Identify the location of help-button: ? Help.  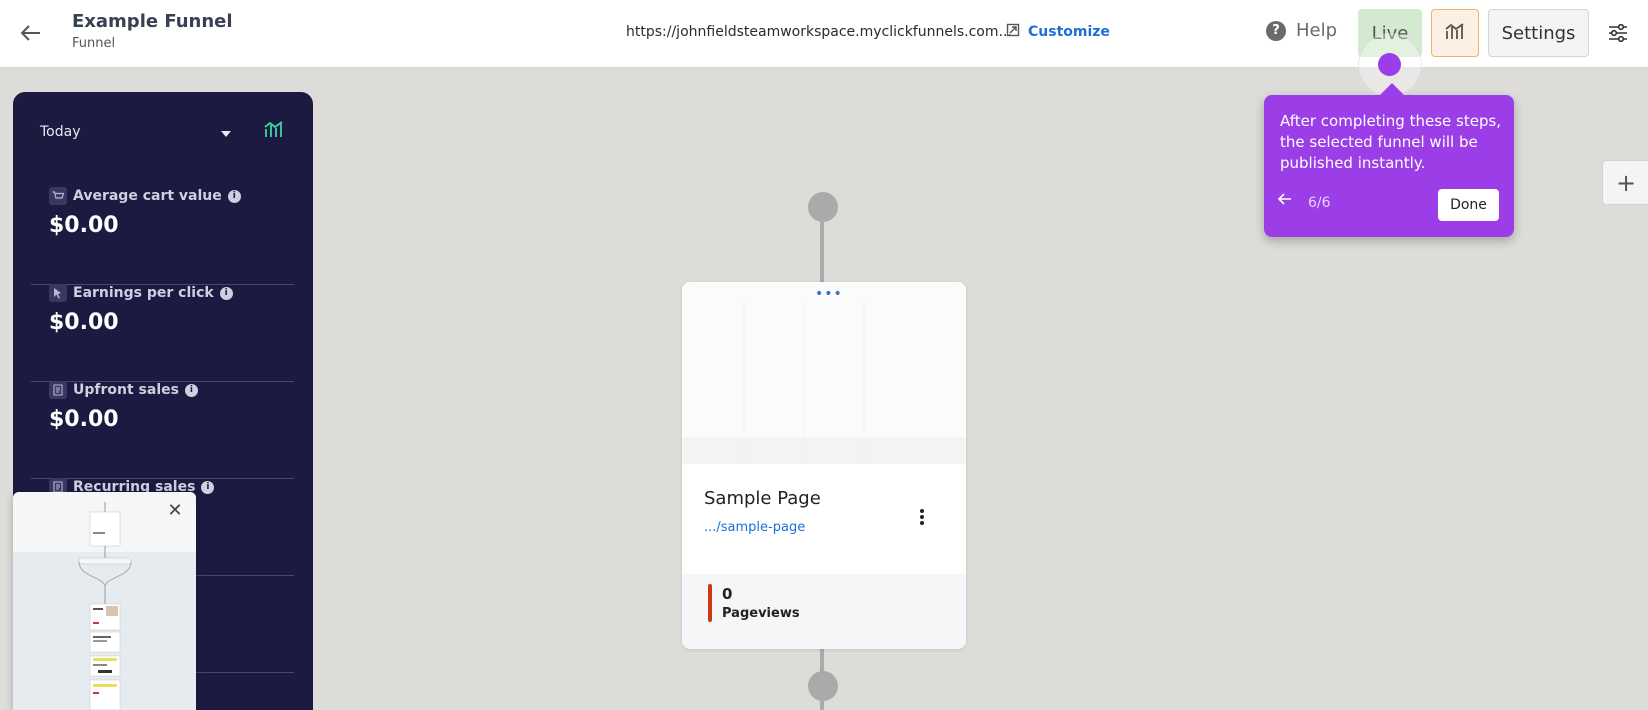
(1301, 30).